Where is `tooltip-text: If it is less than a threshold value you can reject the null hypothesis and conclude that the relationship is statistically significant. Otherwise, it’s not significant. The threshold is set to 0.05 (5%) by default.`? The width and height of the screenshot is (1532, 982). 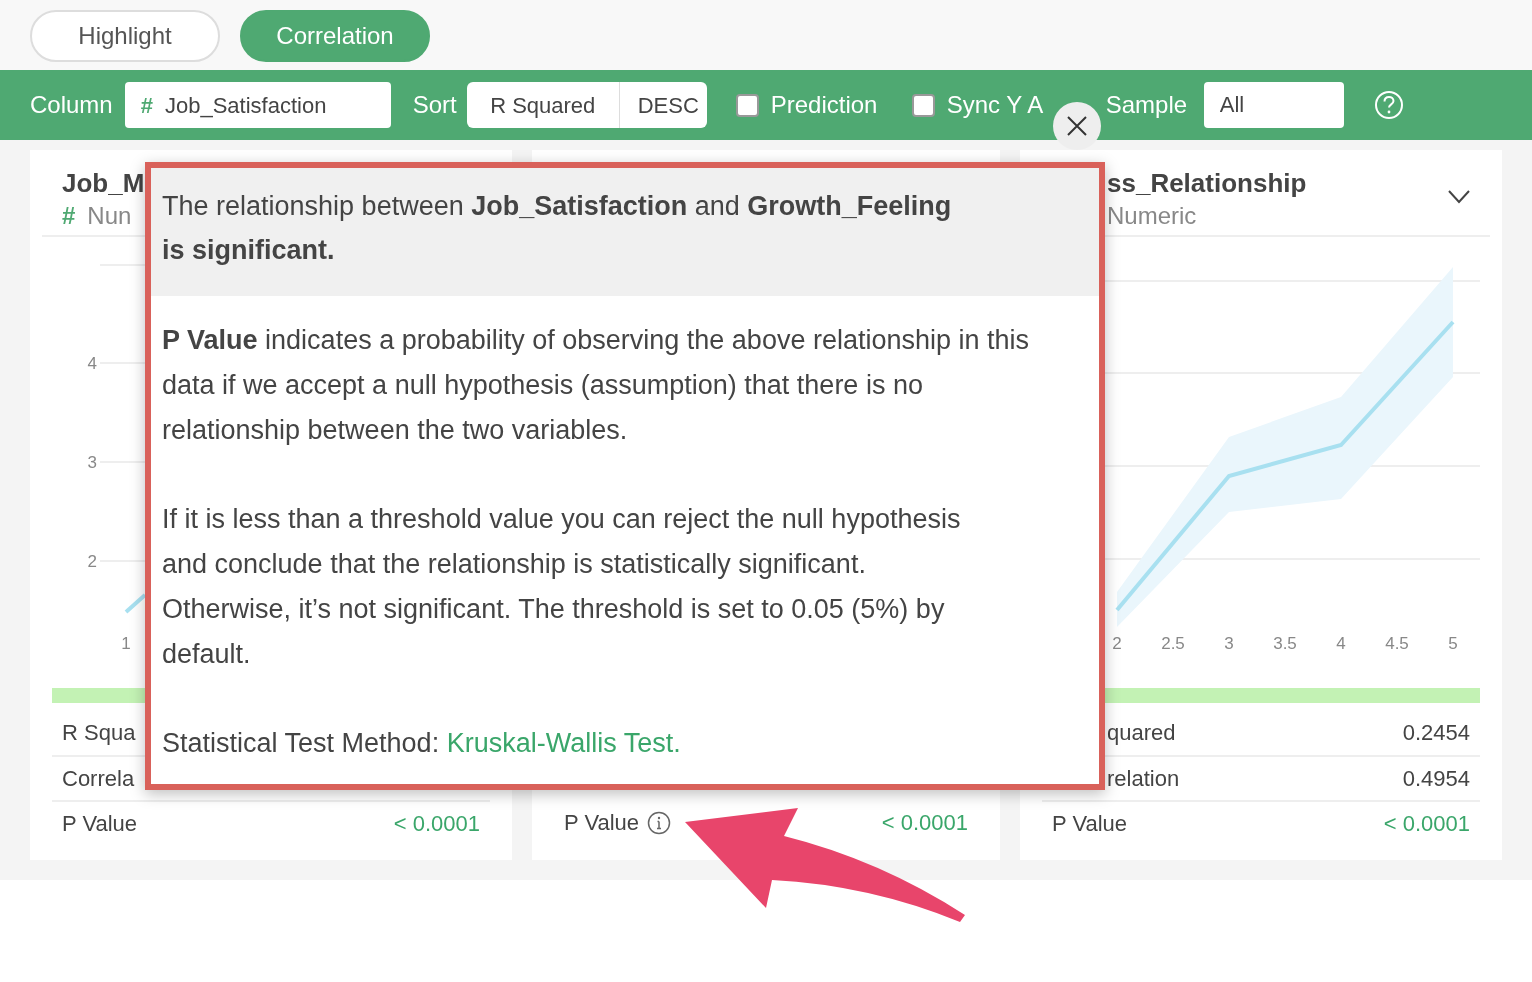
tooltip-text: If it is less than a threshold value you can reject the null hypothesis and conclude that the relationship is statistically significant. Otherwise, it’s not significant. The threshold is set to 0.05 (5%) by default. is located at coordinates (562, 587).